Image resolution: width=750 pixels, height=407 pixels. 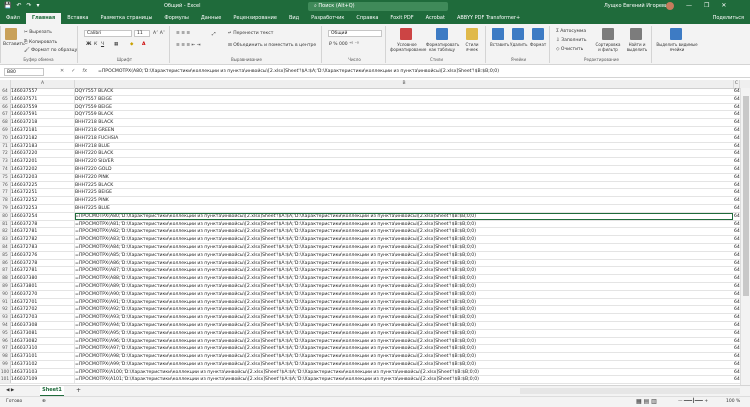 What do you see at coordinates (43, 364) in the screenshot?
I see `cell-a: 146373102` at bounding box center [43, 364].